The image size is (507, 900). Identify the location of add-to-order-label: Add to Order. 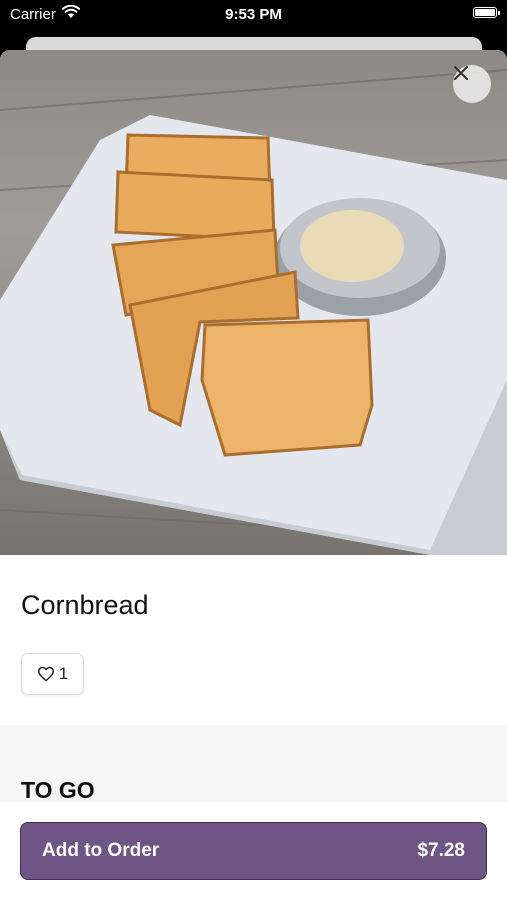
(101, 850).